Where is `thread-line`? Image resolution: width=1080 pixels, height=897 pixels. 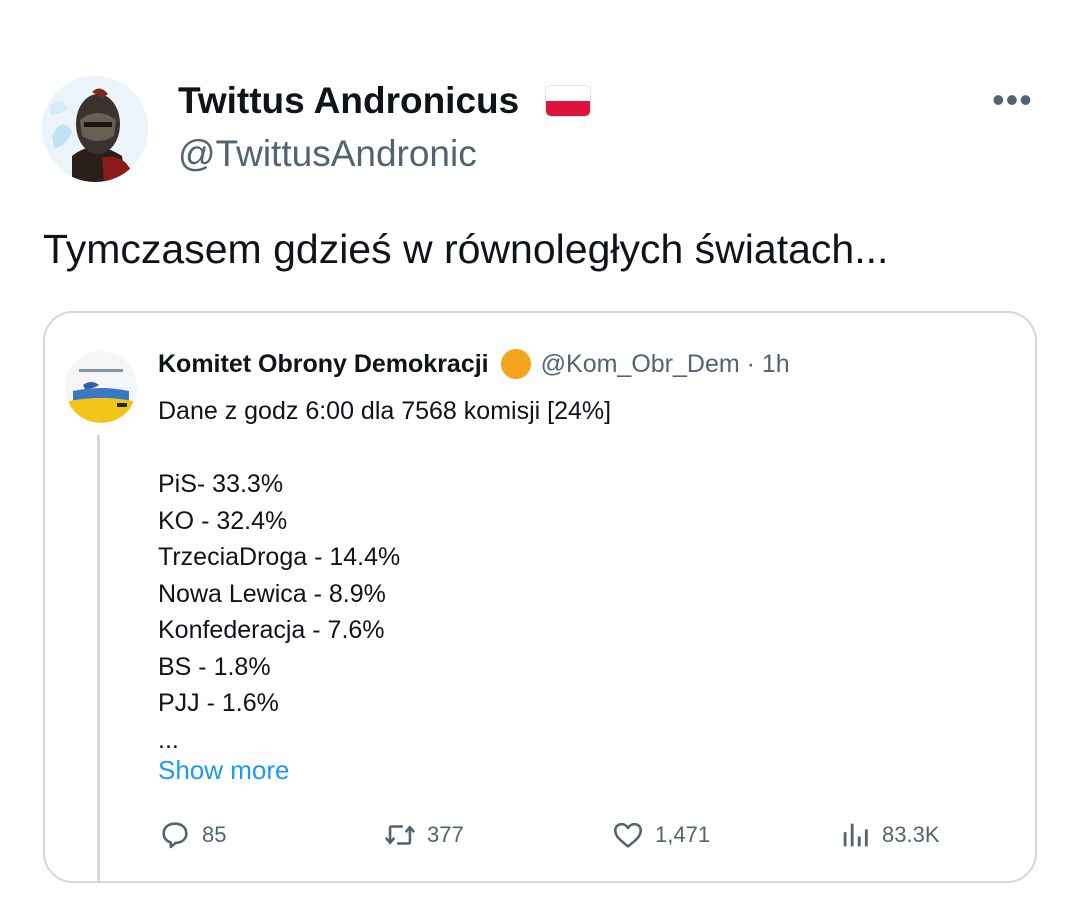
thread-line is located at coordinates (98, 658).